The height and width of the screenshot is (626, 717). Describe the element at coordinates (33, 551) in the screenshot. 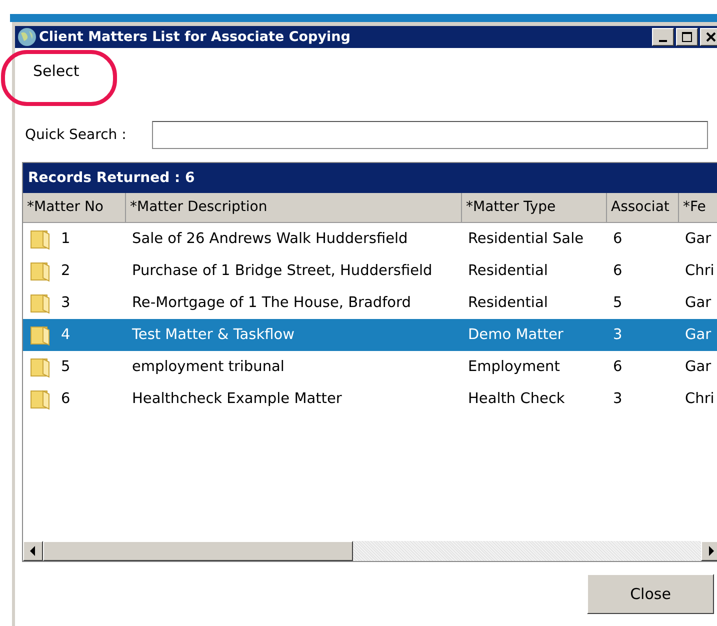

I see `left-arrow-icon` at that location.